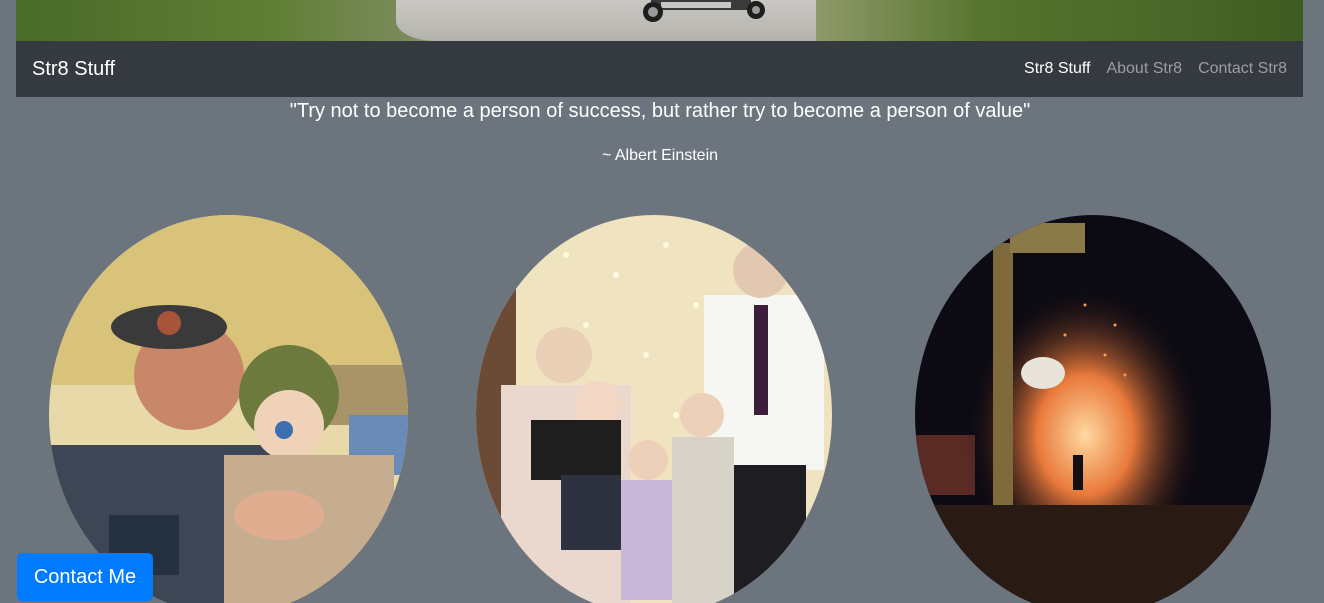 The height and width of the screenshot is (603, 1324). Describe the element at coordinates (1057, 69) in the screenshot. I see `nav-link-str8-stuff: Str8 Stuff` at that location.